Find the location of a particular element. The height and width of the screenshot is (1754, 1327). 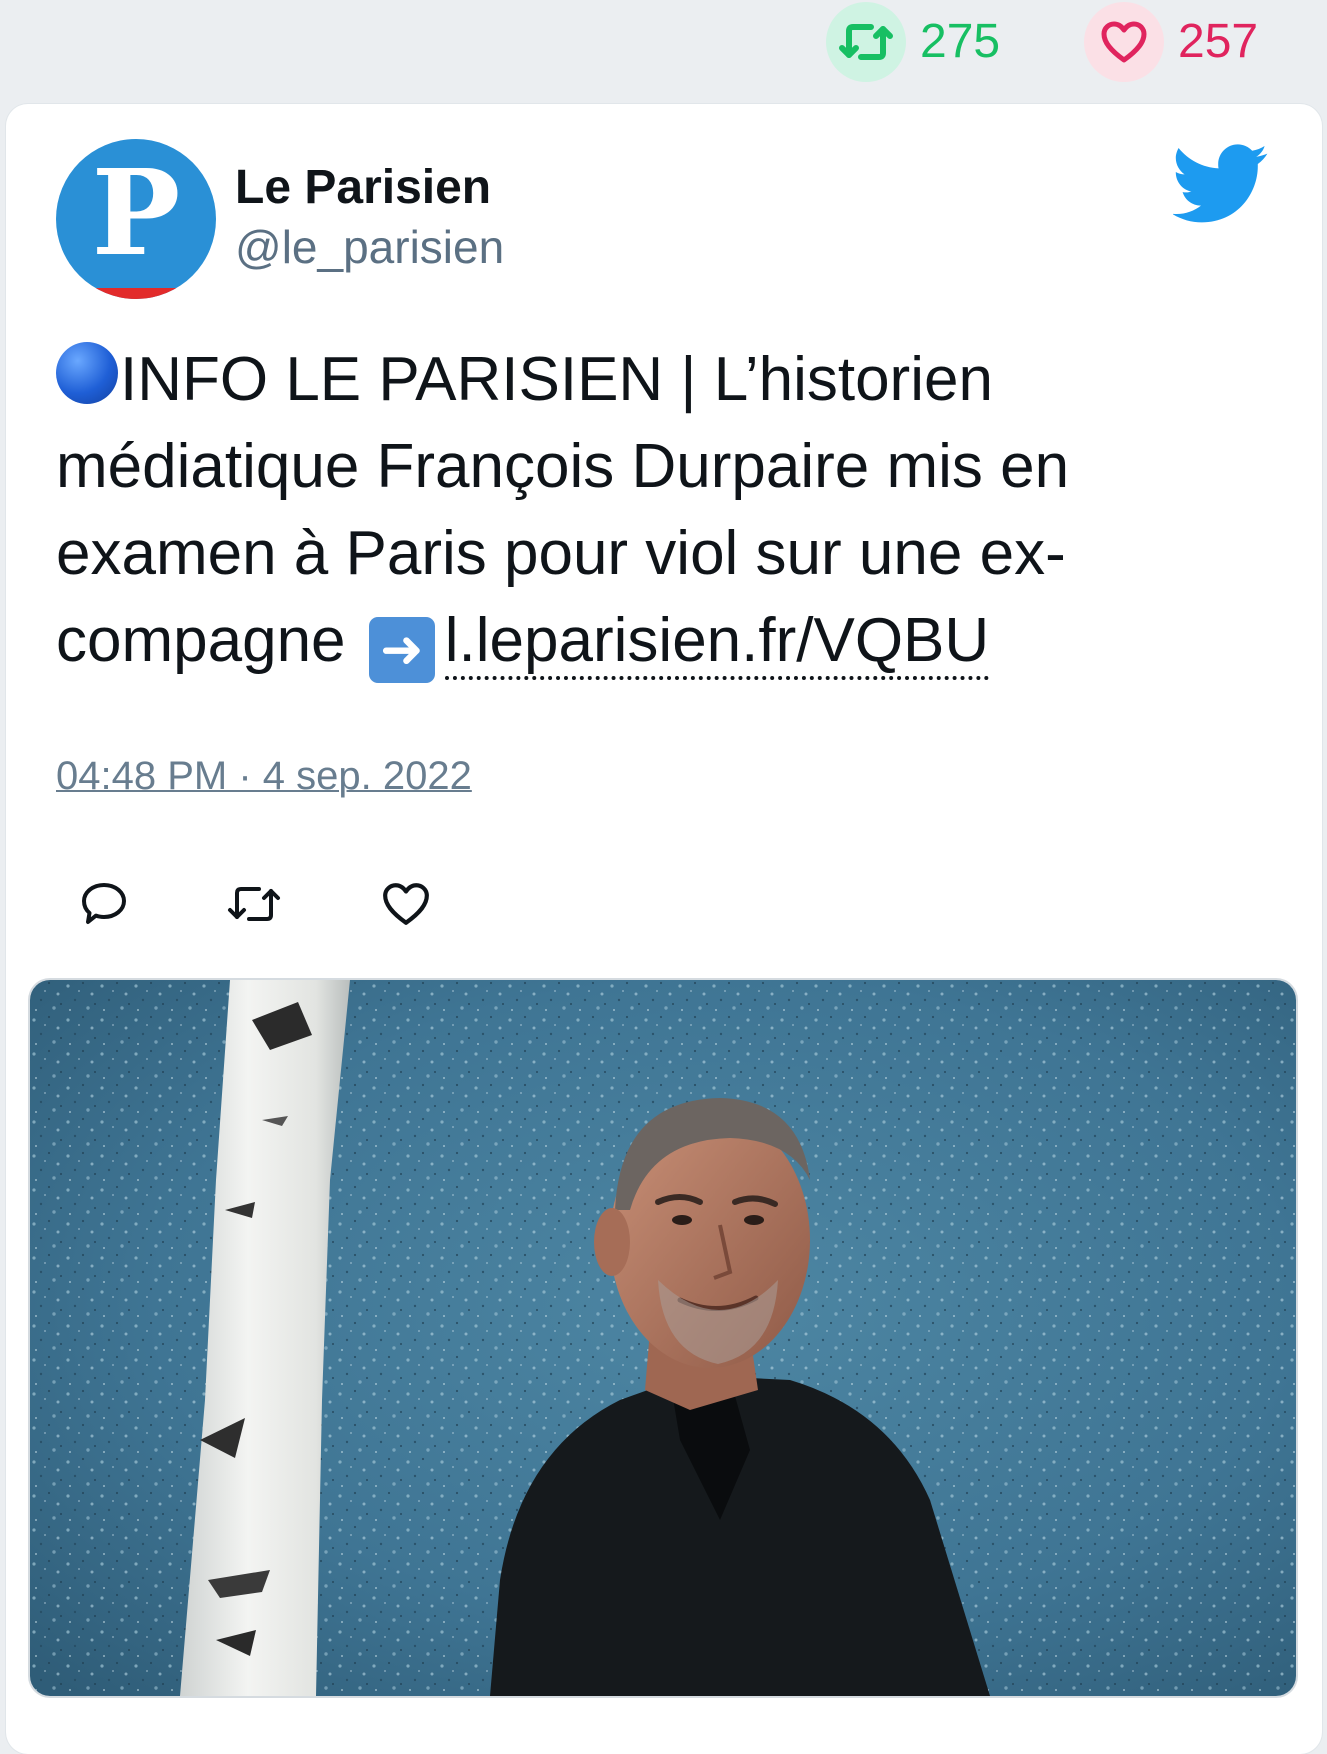

reply-icon is located at coordinates (104, 903).